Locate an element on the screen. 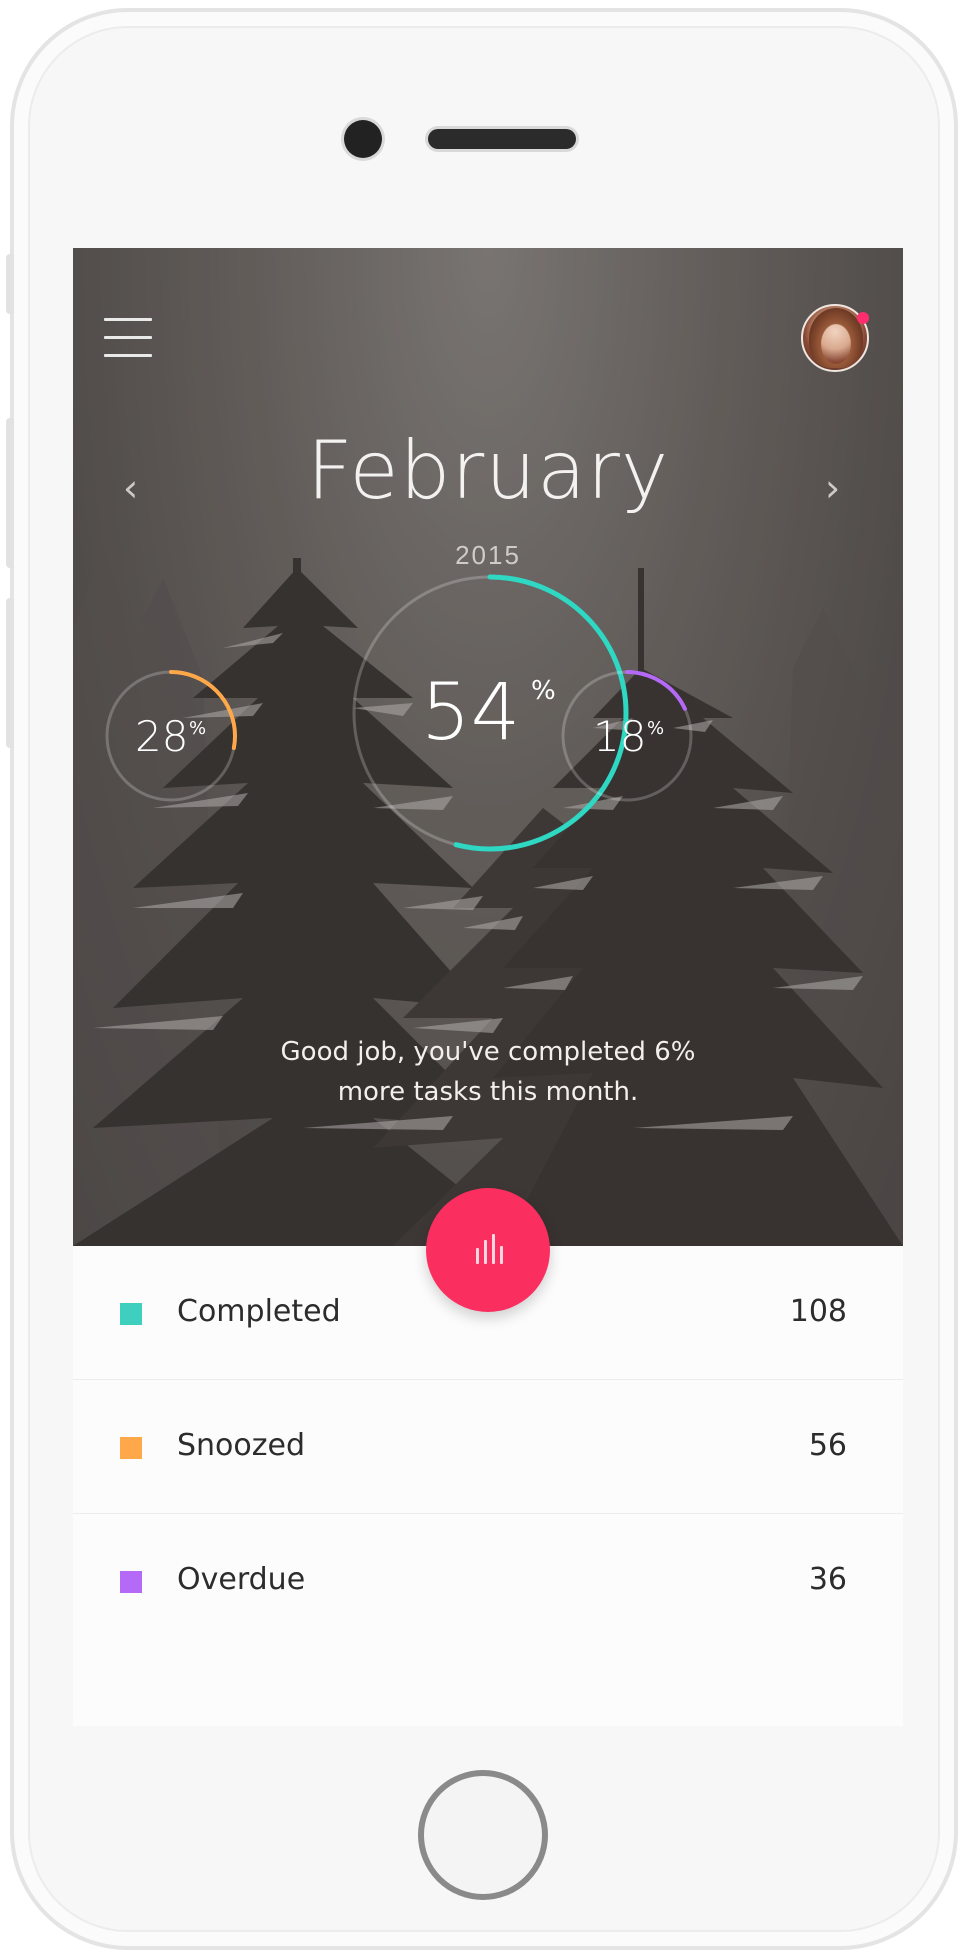  overdue-percent-sign: % is located at coordinates (656, 728).